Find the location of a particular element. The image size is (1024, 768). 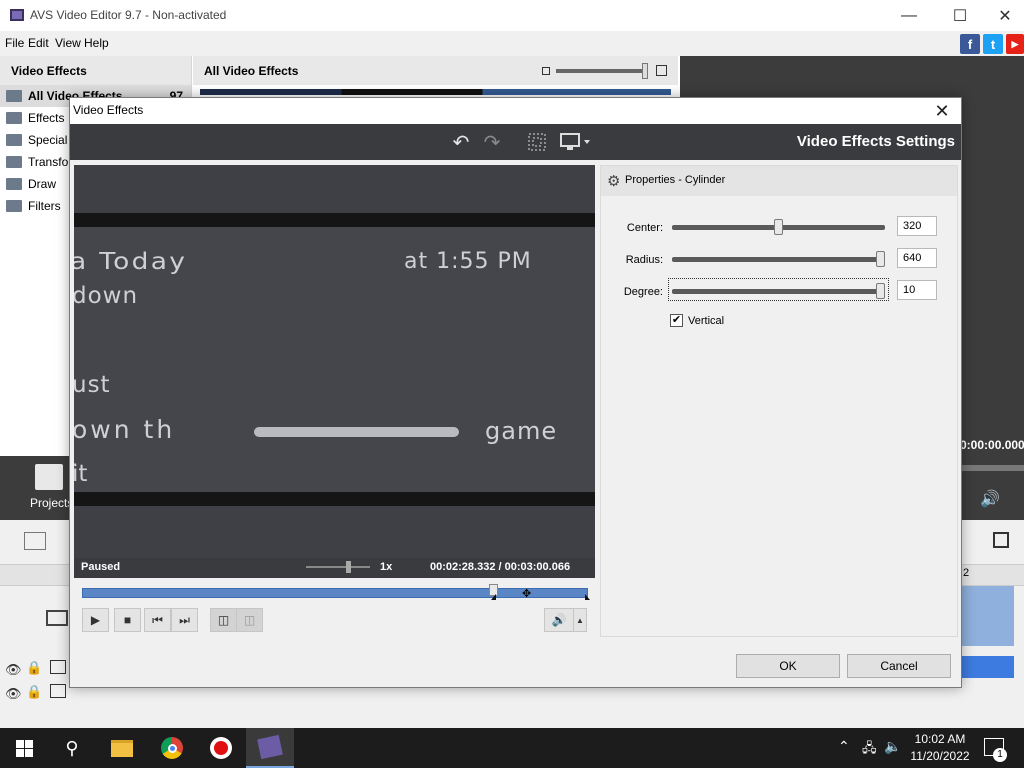

center-slider-thumb is located at coordinates (778, 227).